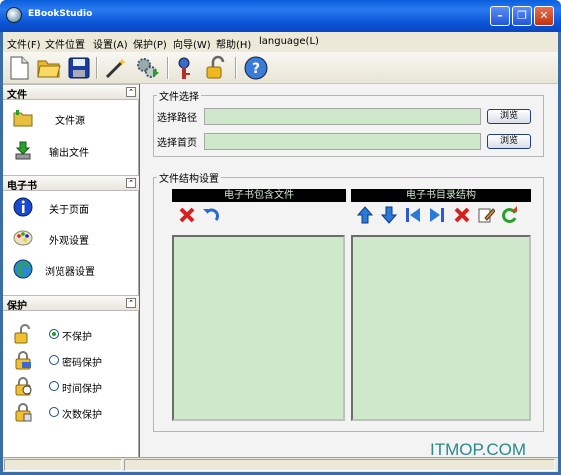 The width and height of the screenshot is (561, 475). What do you see at coordinates (478, 449) in the screenshot?
I see `watermark: ITMOP.COM` at bounding box center [478, 449].